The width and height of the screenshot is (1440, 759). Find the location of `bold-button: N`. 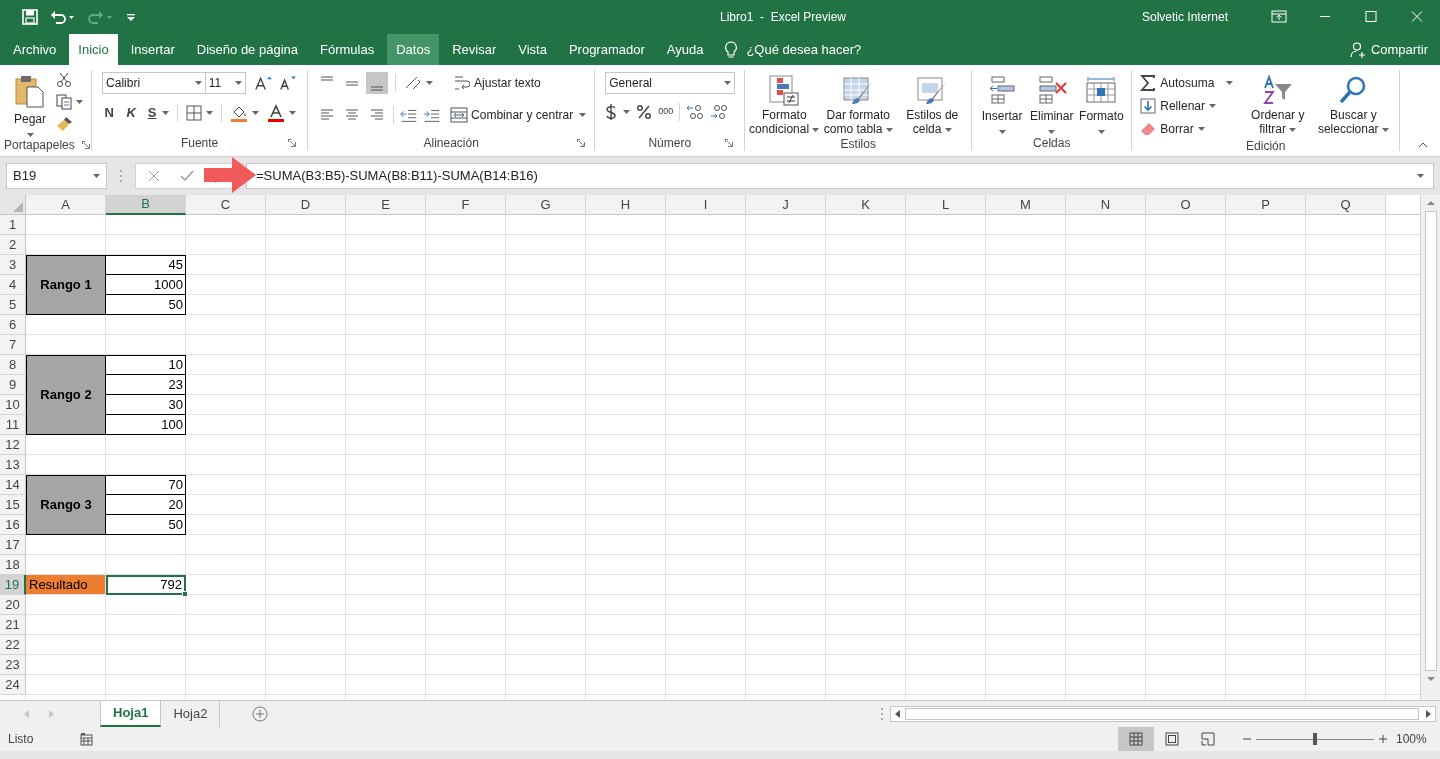

bold-button: N is located at coordinates (109, 113).